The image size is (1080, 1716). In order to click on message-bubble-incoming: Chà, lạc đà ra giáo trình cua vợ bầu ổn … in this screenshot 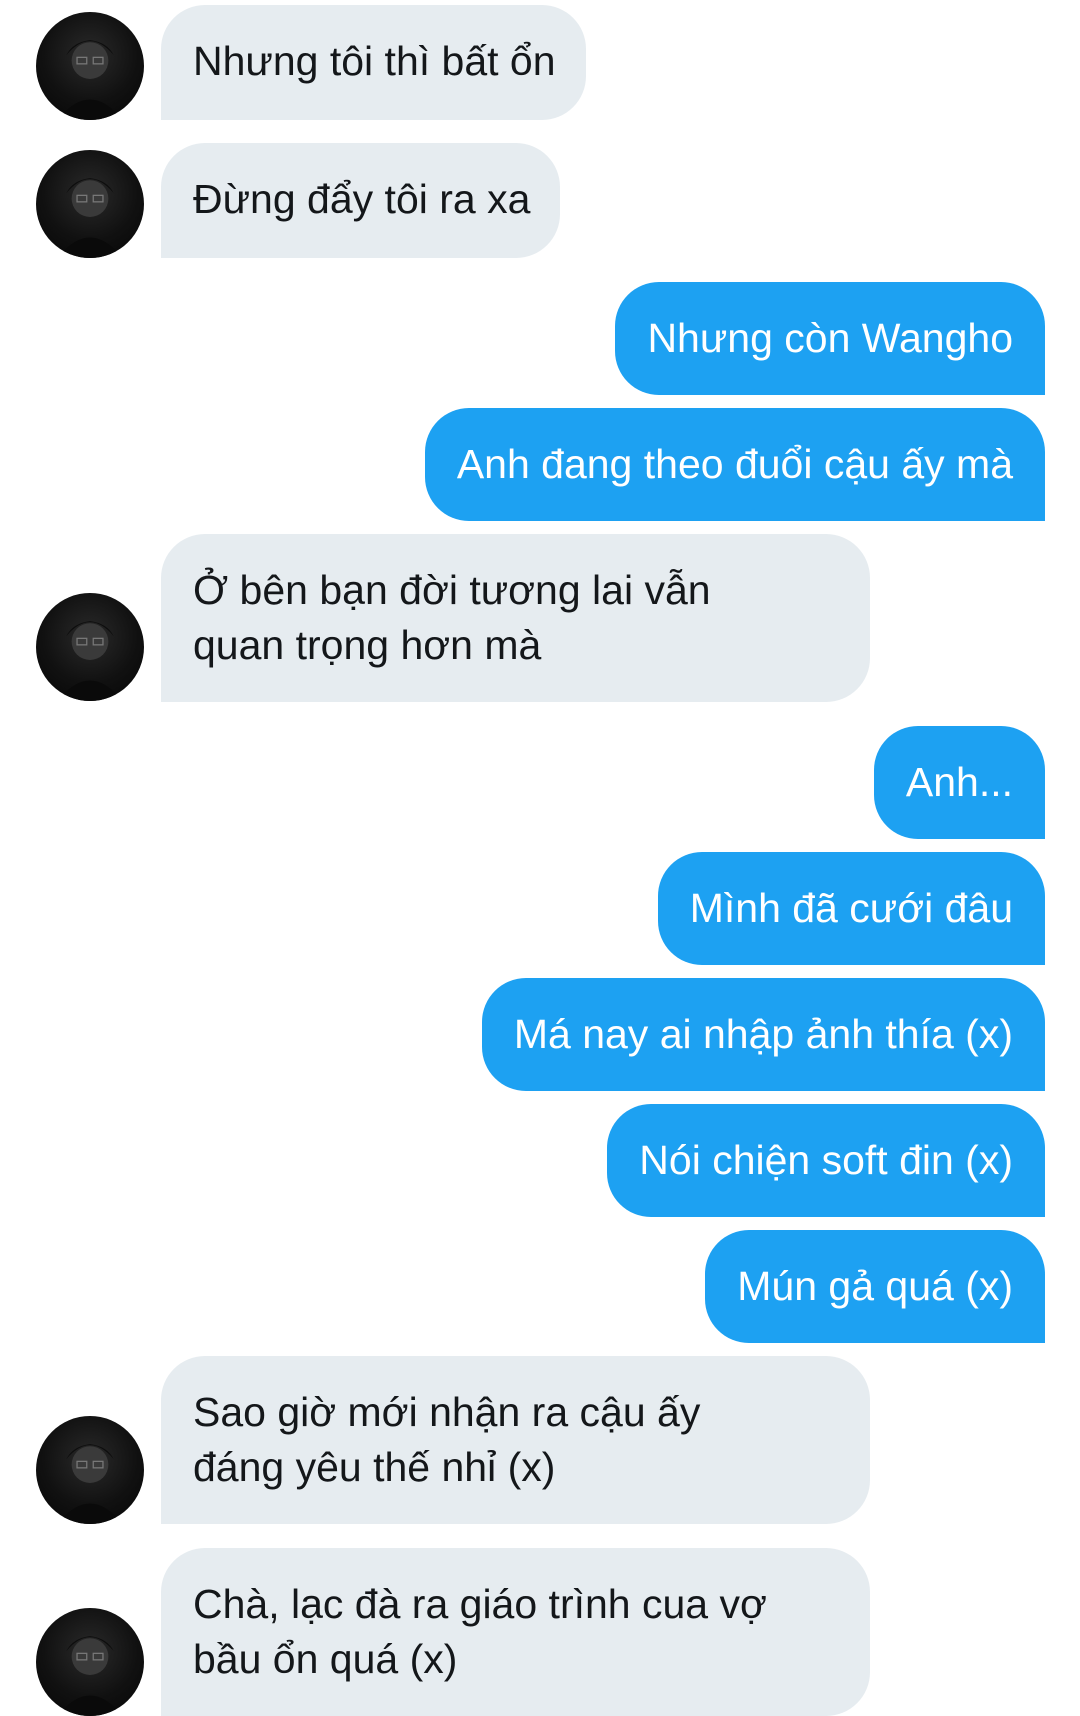, I will do `click(515, 1632)`.